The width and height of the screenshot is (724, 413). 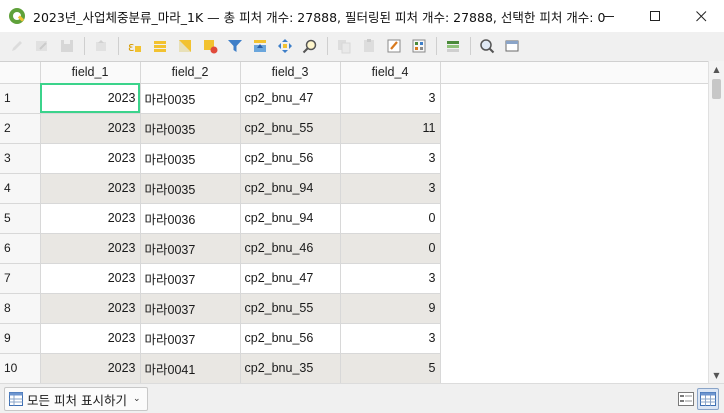 I want to click on minimize-button, so click(x=609, y=16).